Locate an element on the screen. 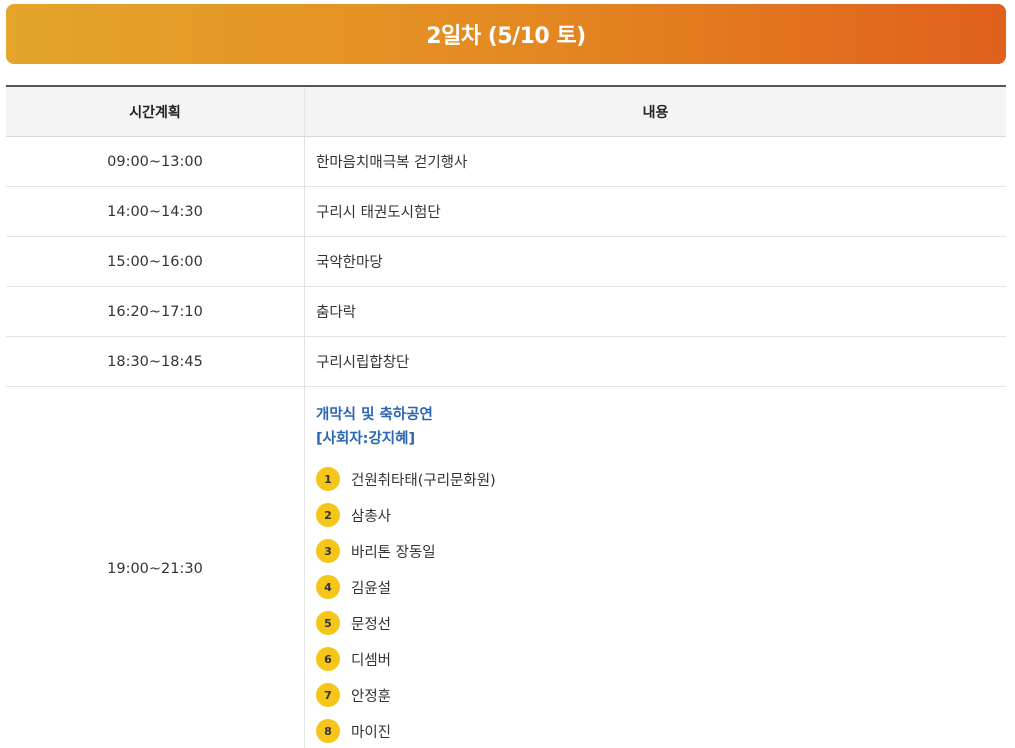  performer-item: 6 디셈버 is located at coordinates (661, 659).